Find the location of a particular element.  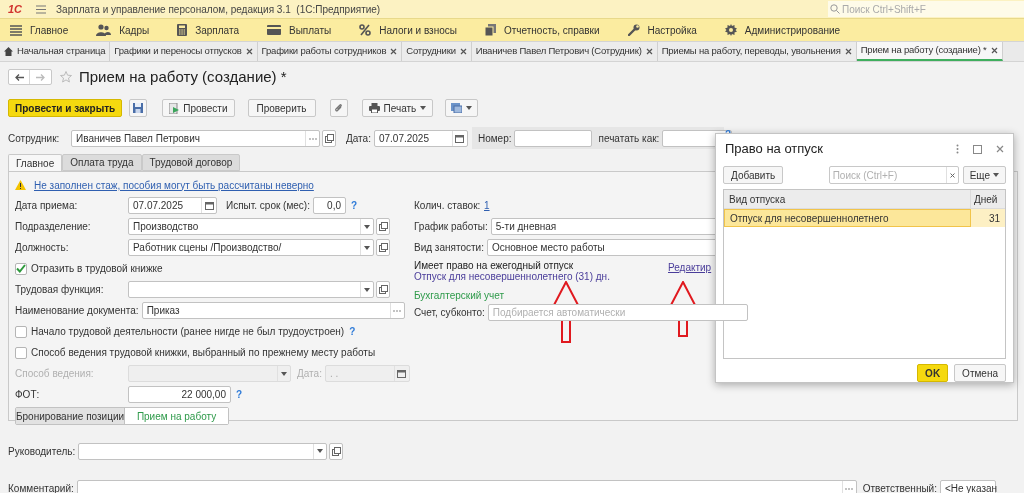

field-label: График работы: is located at coordinates (451, 227).